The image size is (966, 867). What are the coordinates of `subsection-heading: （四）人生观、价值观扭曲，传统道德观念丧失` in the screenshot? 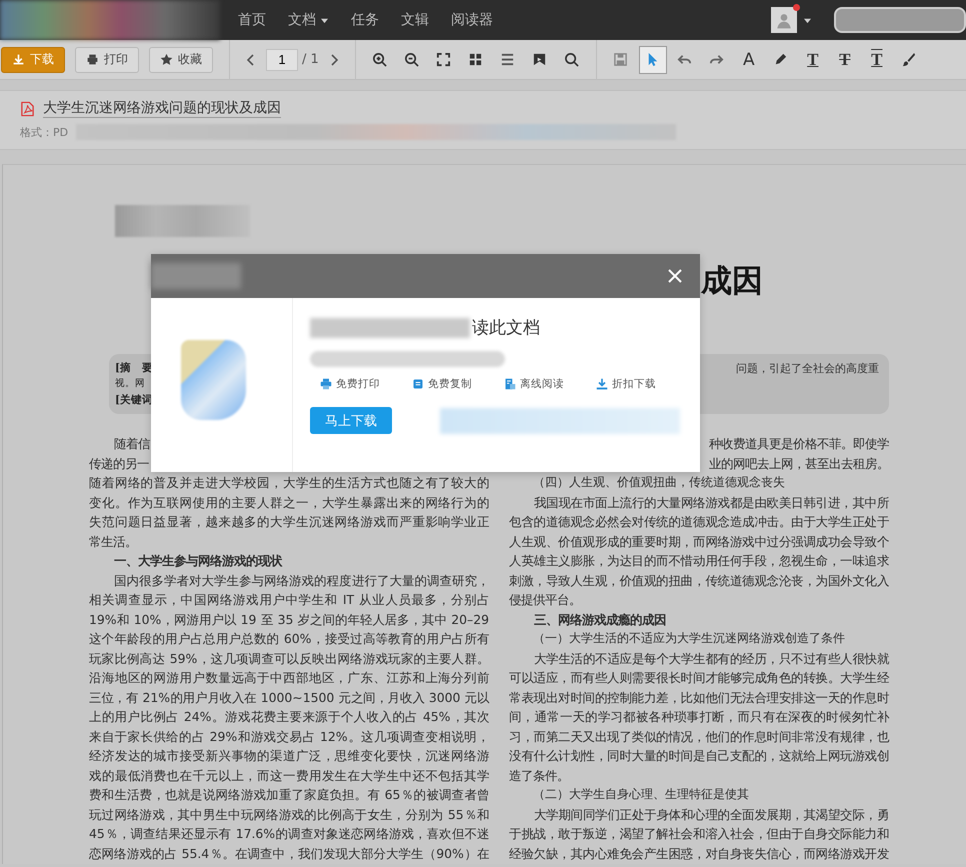 It's located at (659, 482).